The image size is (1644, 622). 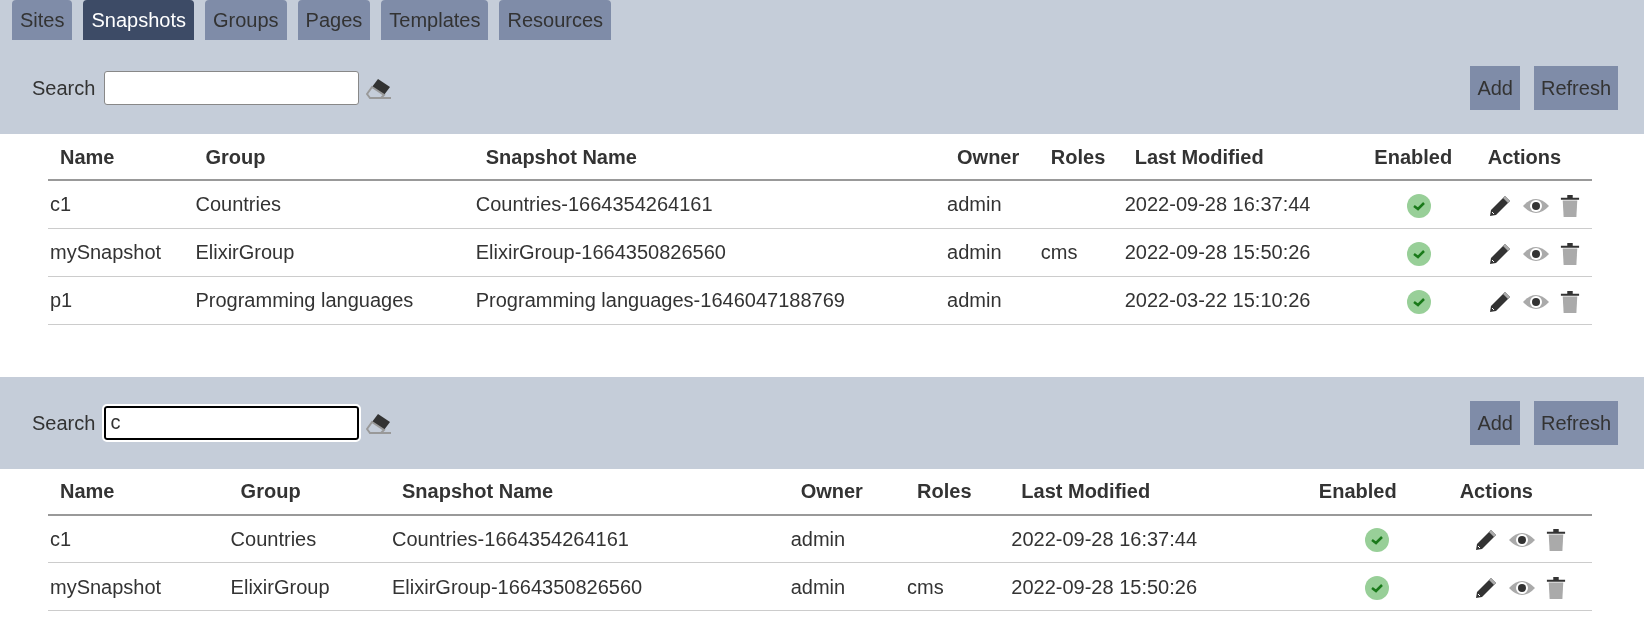 What do you see at coordinates (61, 300) in the screenshot?
I see `table-cell: p1` at bounding box center [61, 300].